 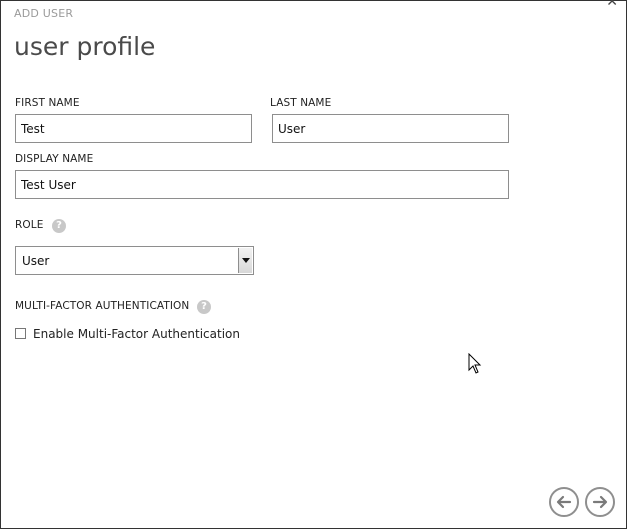 I want to click on first-name-label: FIRST NAME, so click(x=47, y=103).